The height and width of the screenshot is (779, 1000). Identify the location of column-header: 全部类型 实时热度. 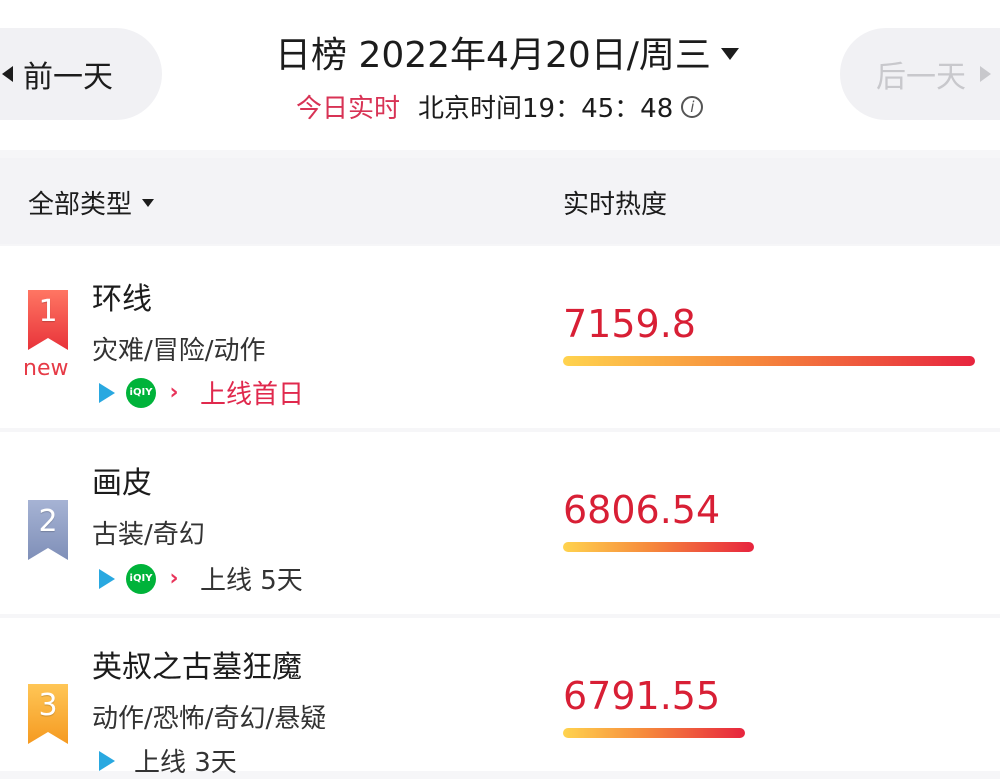
(500, 201).